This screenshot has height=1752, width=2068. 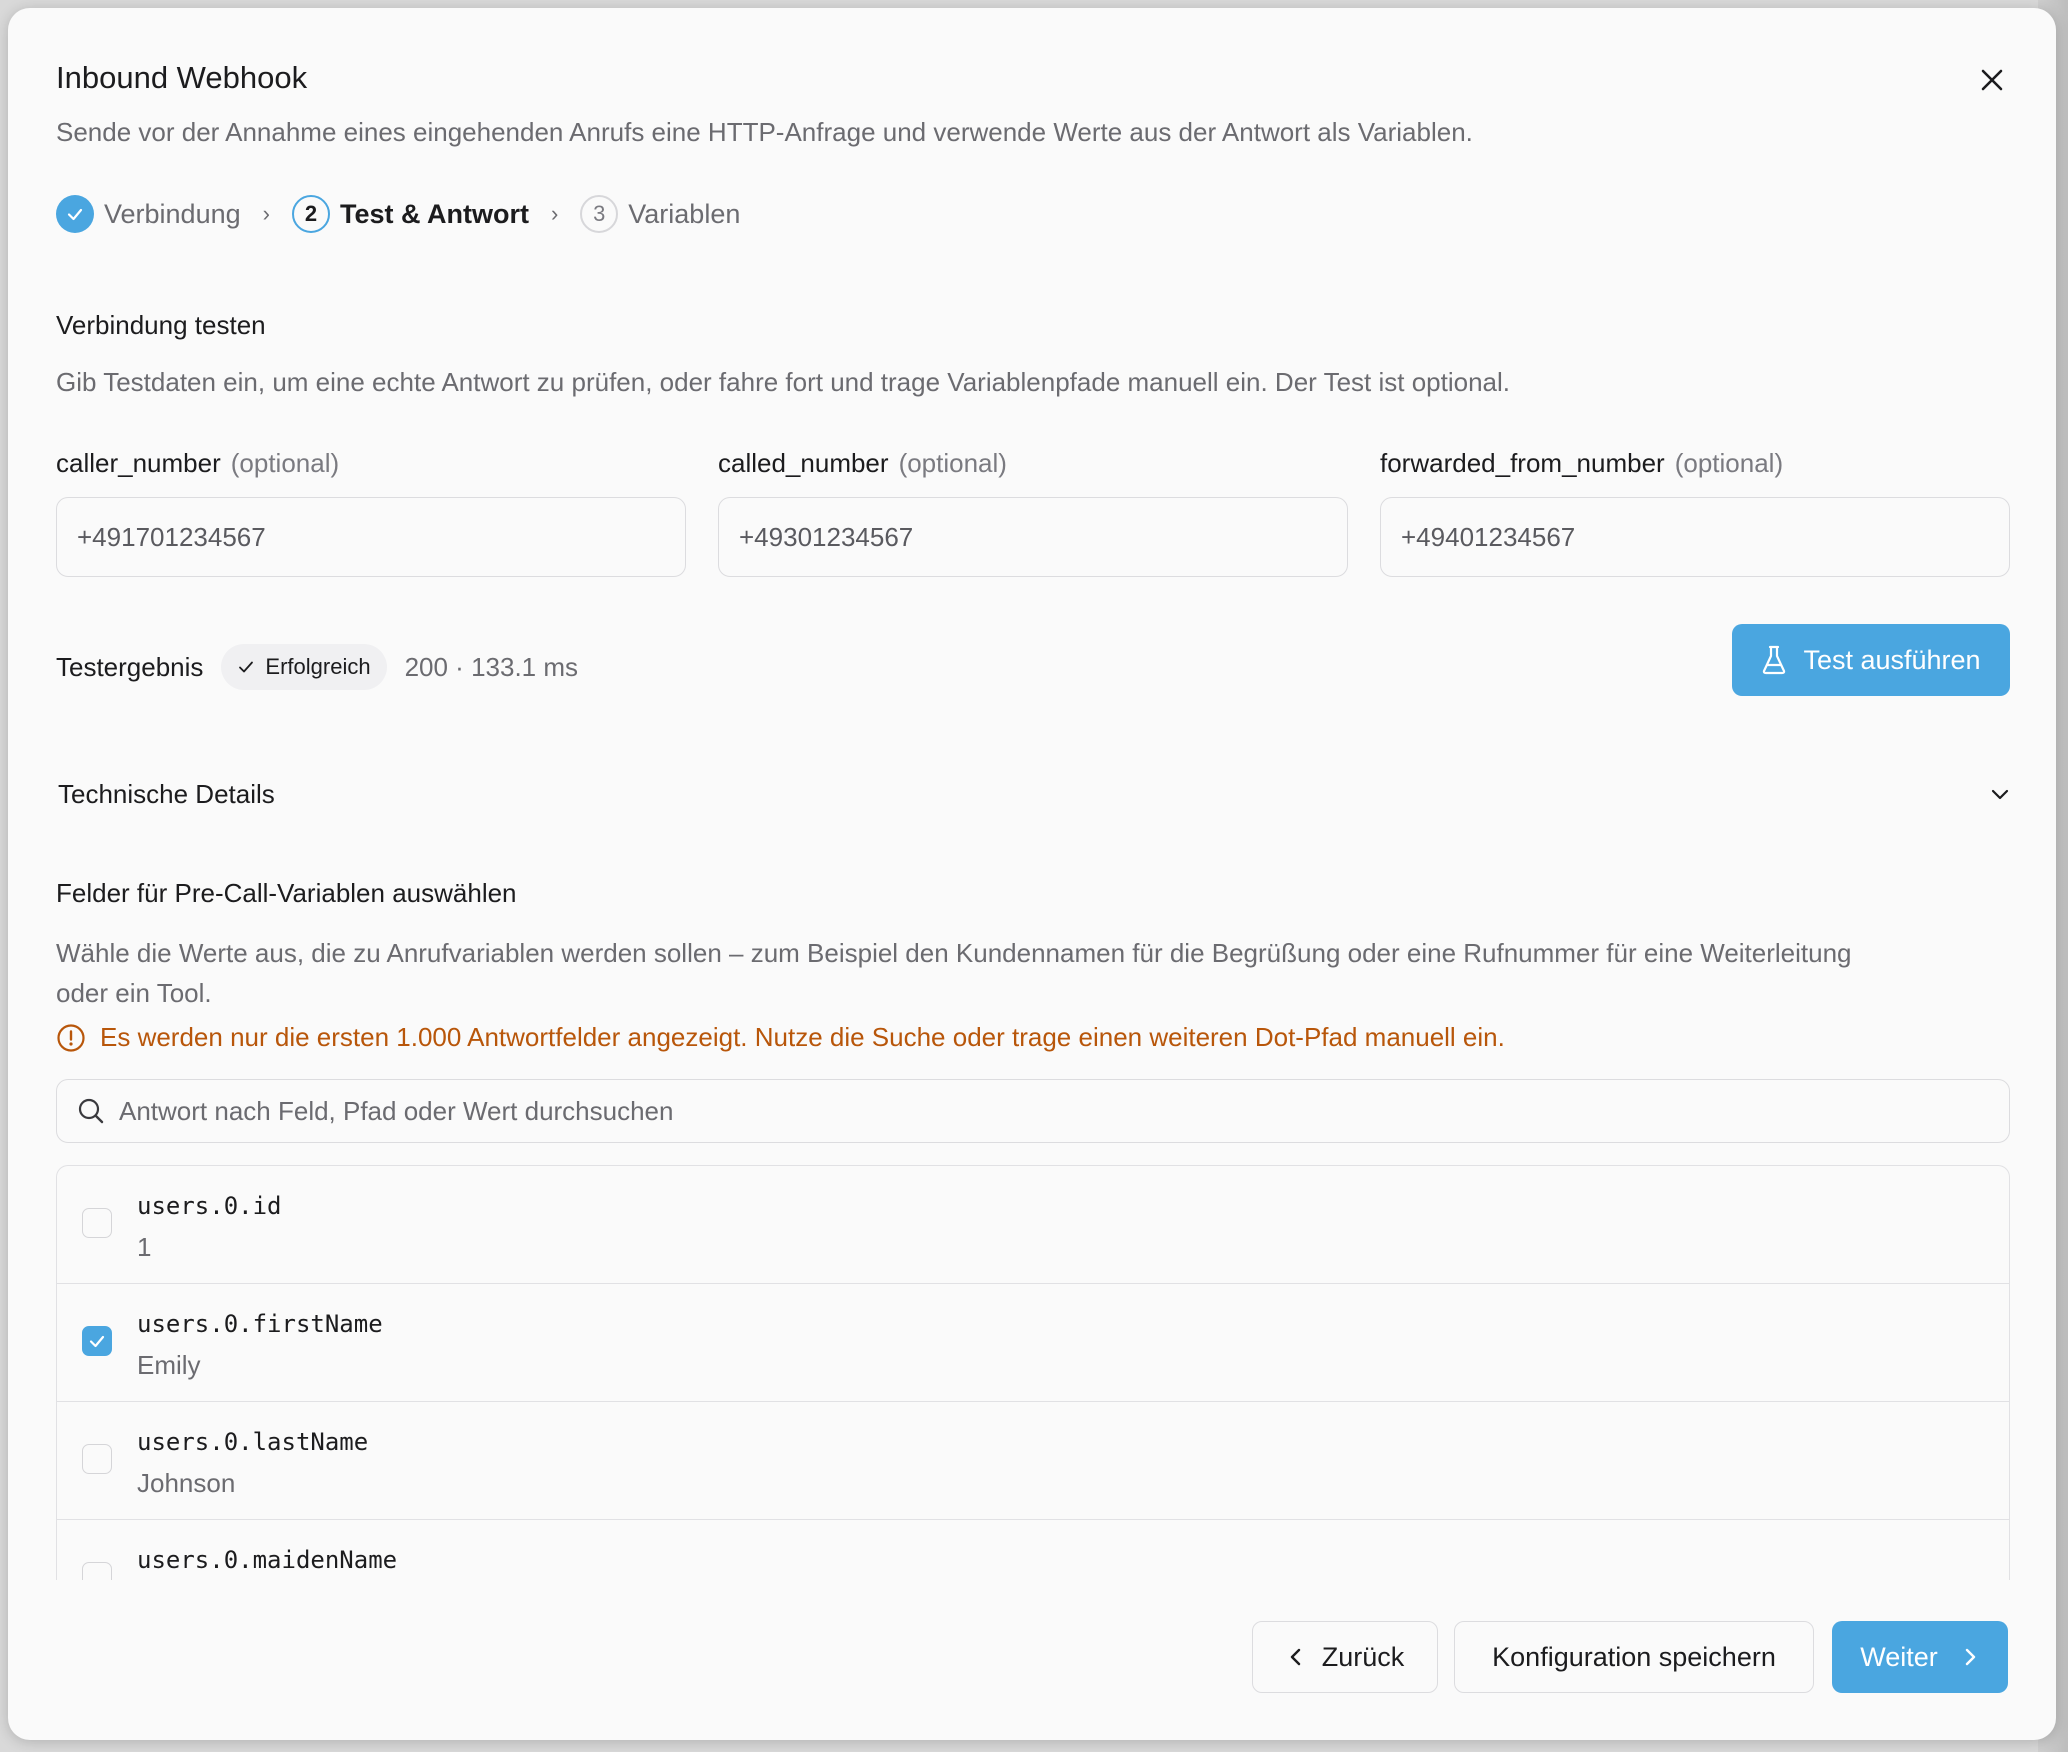 What do you see at coordinates (91, 1111) in the screenshot?
I see `search-icon` at bounding box center [91, 1111].